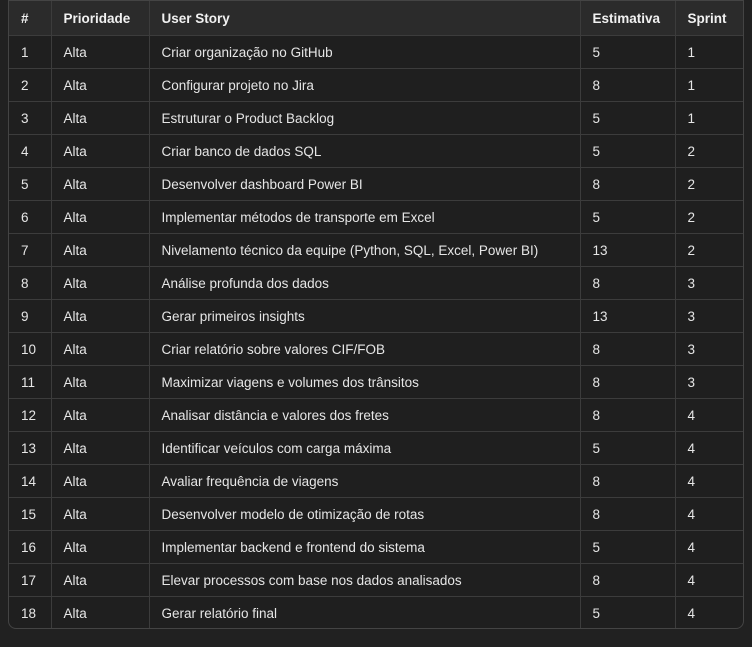  Describe the element at coordinates (365, 283) in the screenshot. I see `cell-user-story: Análise profunda dos dados` at that location.